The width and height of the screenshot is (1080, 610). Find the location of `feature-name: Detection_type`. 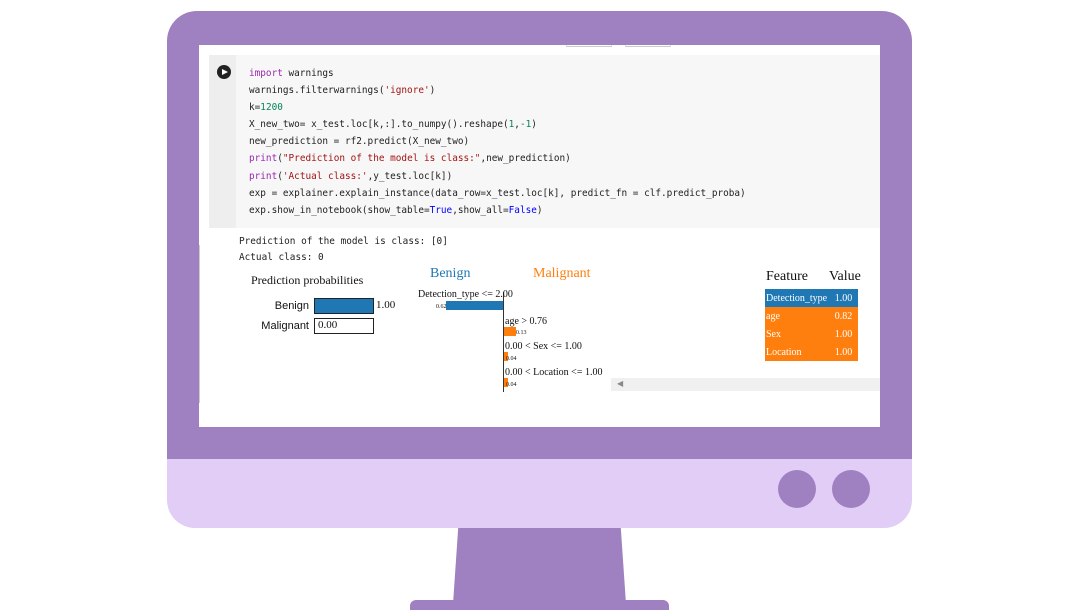

feature-name: Detection_type is located at coordinates (797, 298).